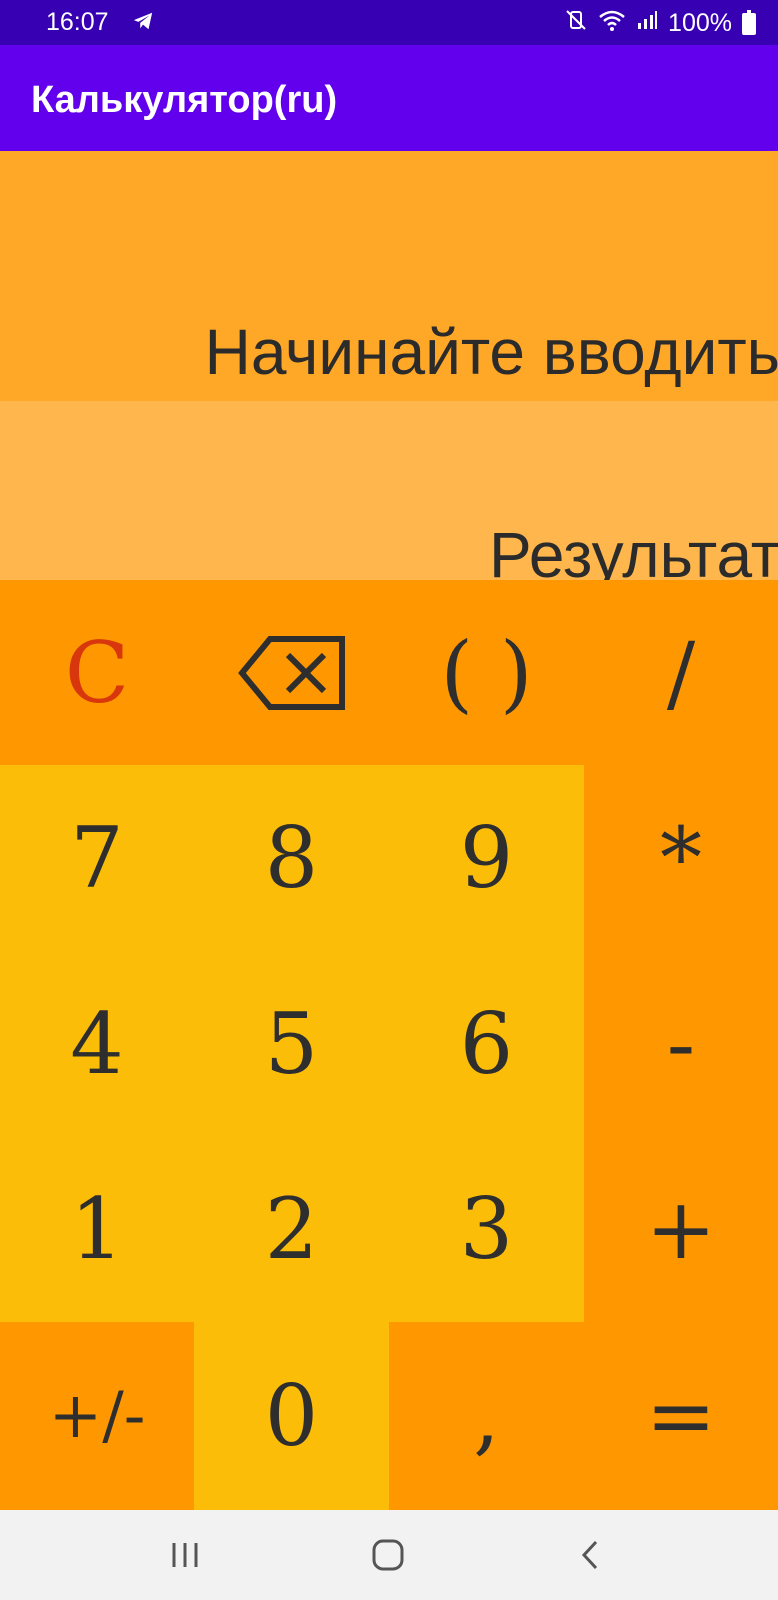 The width and height of the screenshot is (778, 1600). What do you see at coordinates (486, 672) in the screenshot?
I see `parentheses-button: ( )` at bounding box center [486, 672].